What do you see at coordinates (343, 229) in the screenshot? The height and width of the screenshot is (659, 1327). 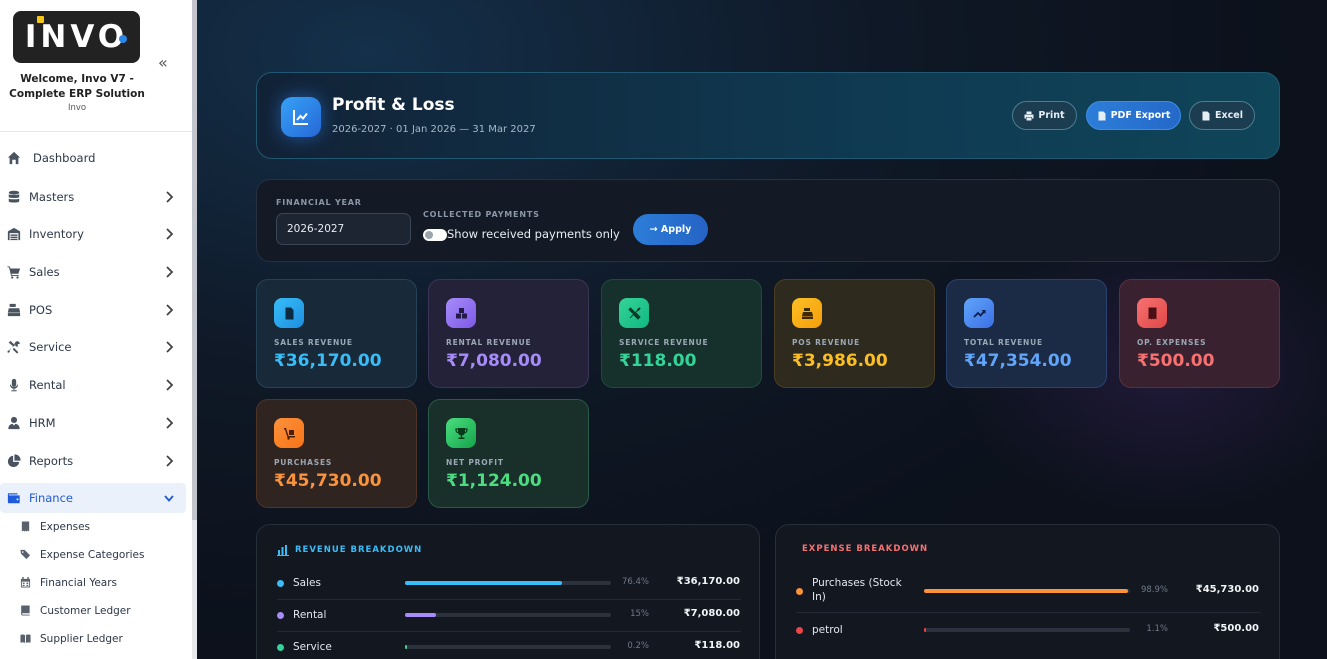 I see `financial-year-select: 2026-2027` at bounding box center [343, 229].